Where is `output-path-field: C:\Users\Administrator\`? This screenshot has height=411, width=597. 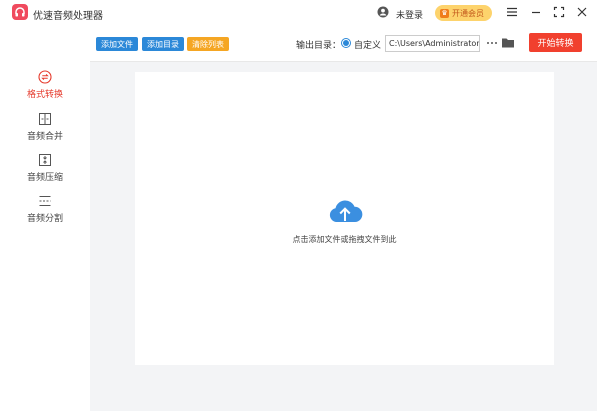 output-path-field: C:\Users\Administrator\ is located at coordinates (432, 43).